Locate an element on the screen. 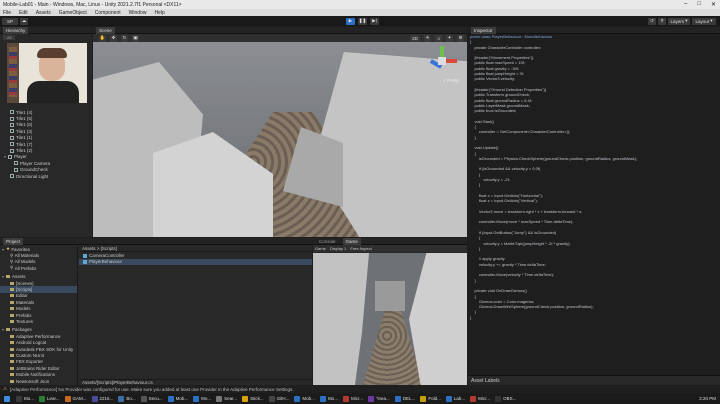 Image resolution: width=720 pixels, height=404 pixels. tab-console: Console is located at coordinates (327, 241).